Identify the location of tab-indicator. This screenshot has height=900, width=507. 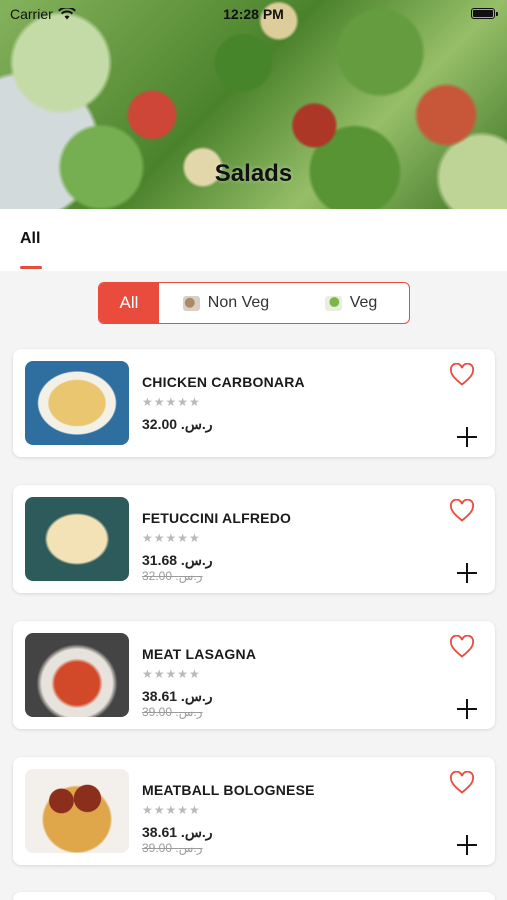
(31, 267).